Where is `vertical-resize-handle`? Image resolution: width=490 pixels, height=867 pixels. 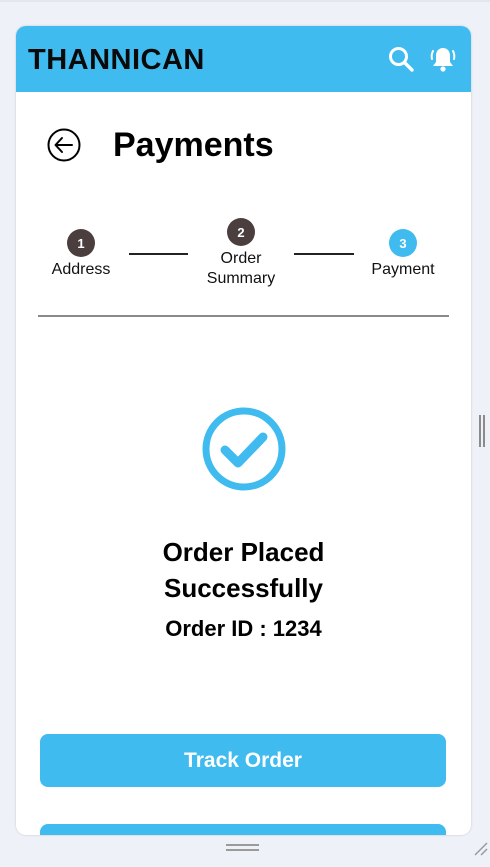 vertical-resize-handle is located at coordinates (482, 431).